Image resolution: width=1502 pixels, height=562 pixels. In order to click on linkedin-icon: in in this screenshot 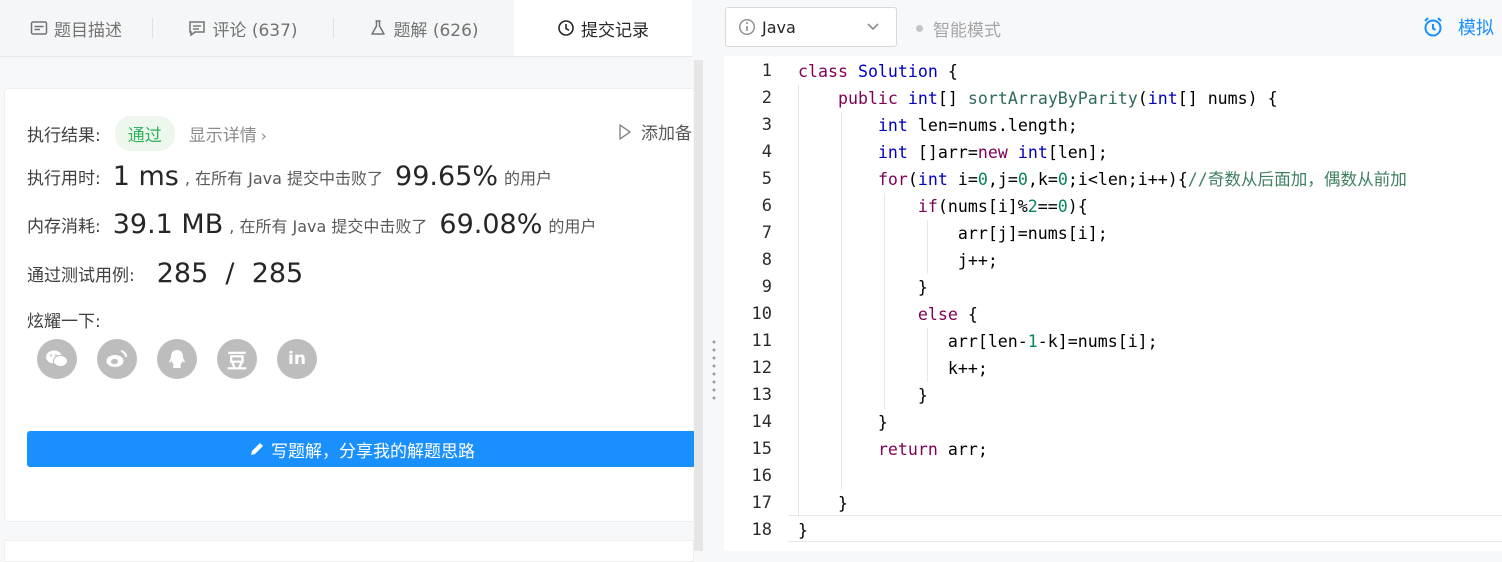, I will do `click(297, 359)`.